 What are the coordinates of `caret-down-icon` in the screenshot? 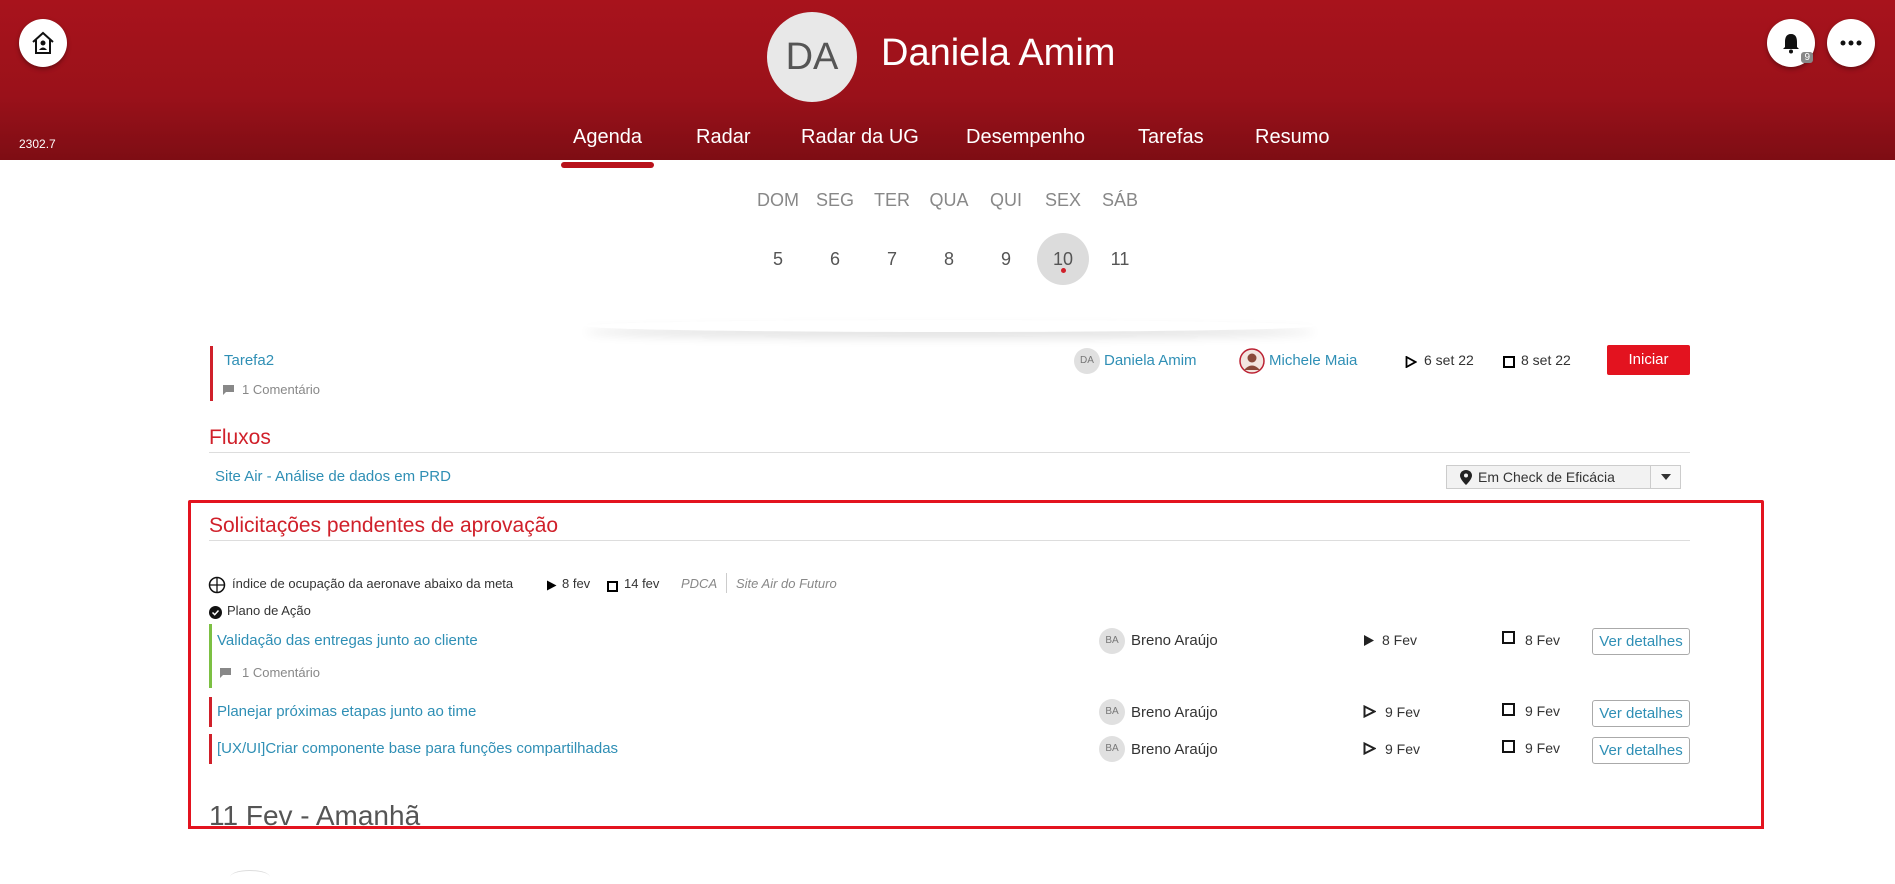 It's located at (1666, 477).